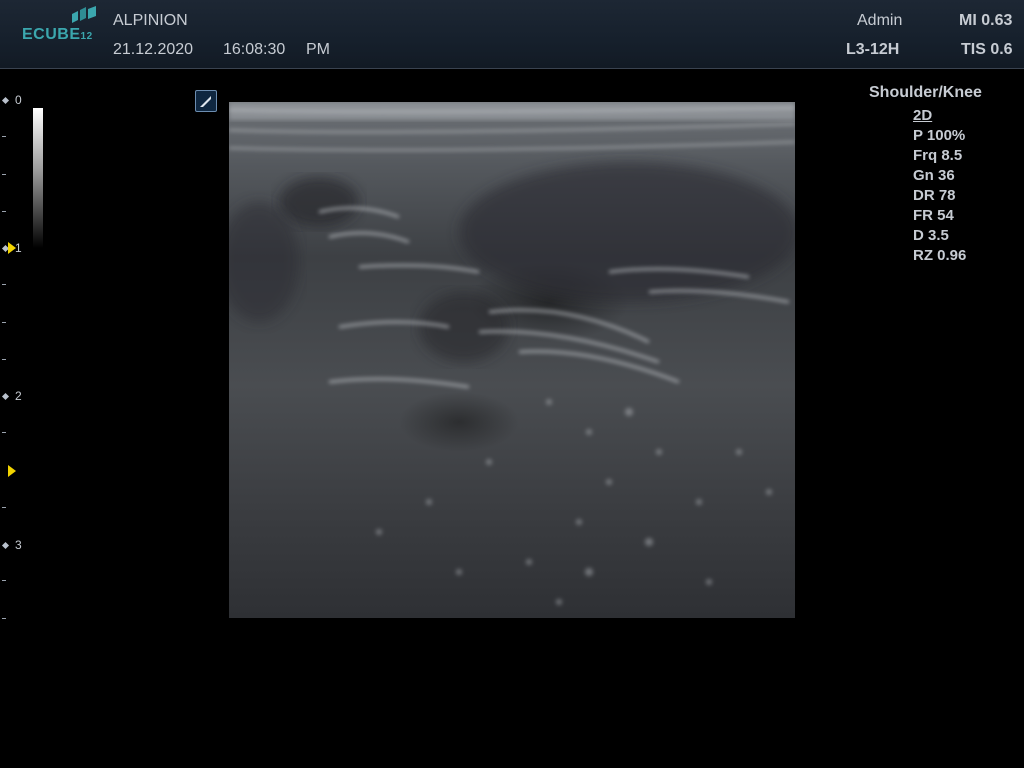 This screenshot has width=1024, height=768. Describe the element at coordinates (873, 49) in the screenshot. I see `probe-name: L3-12H` at that location.